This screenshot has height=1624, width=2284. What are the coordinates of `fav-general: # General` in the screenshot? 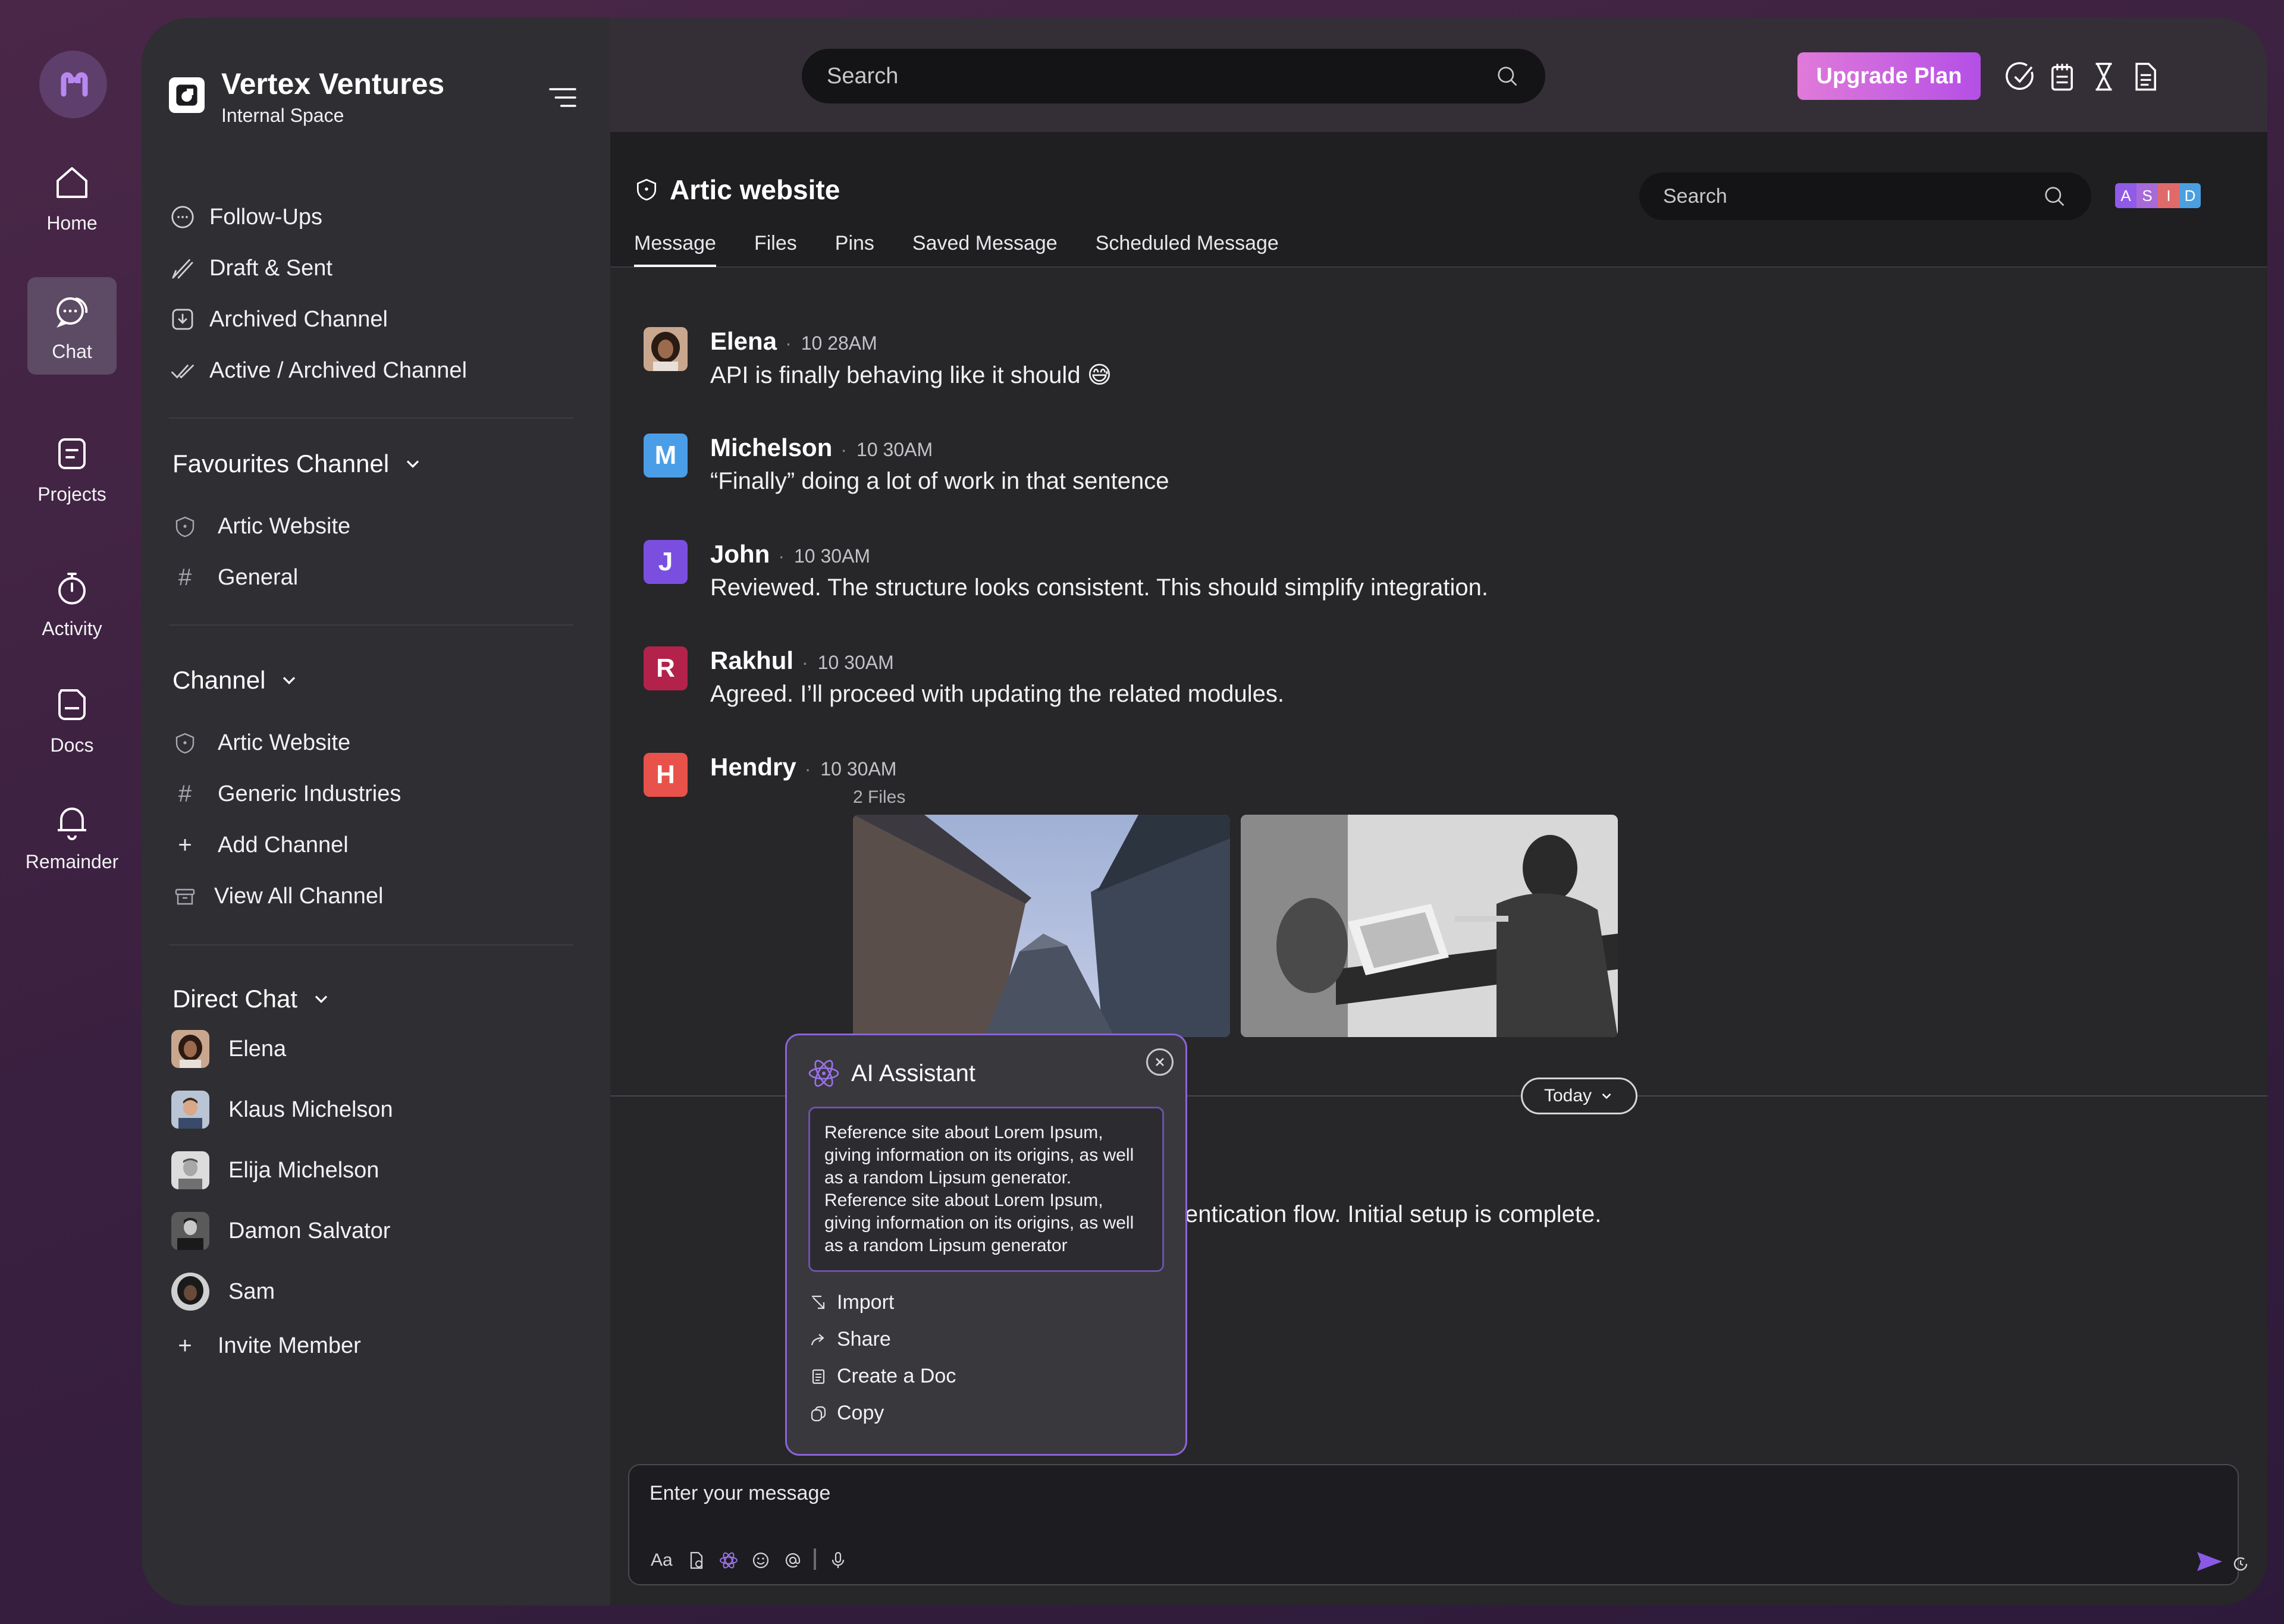 It's located at (236, 577).